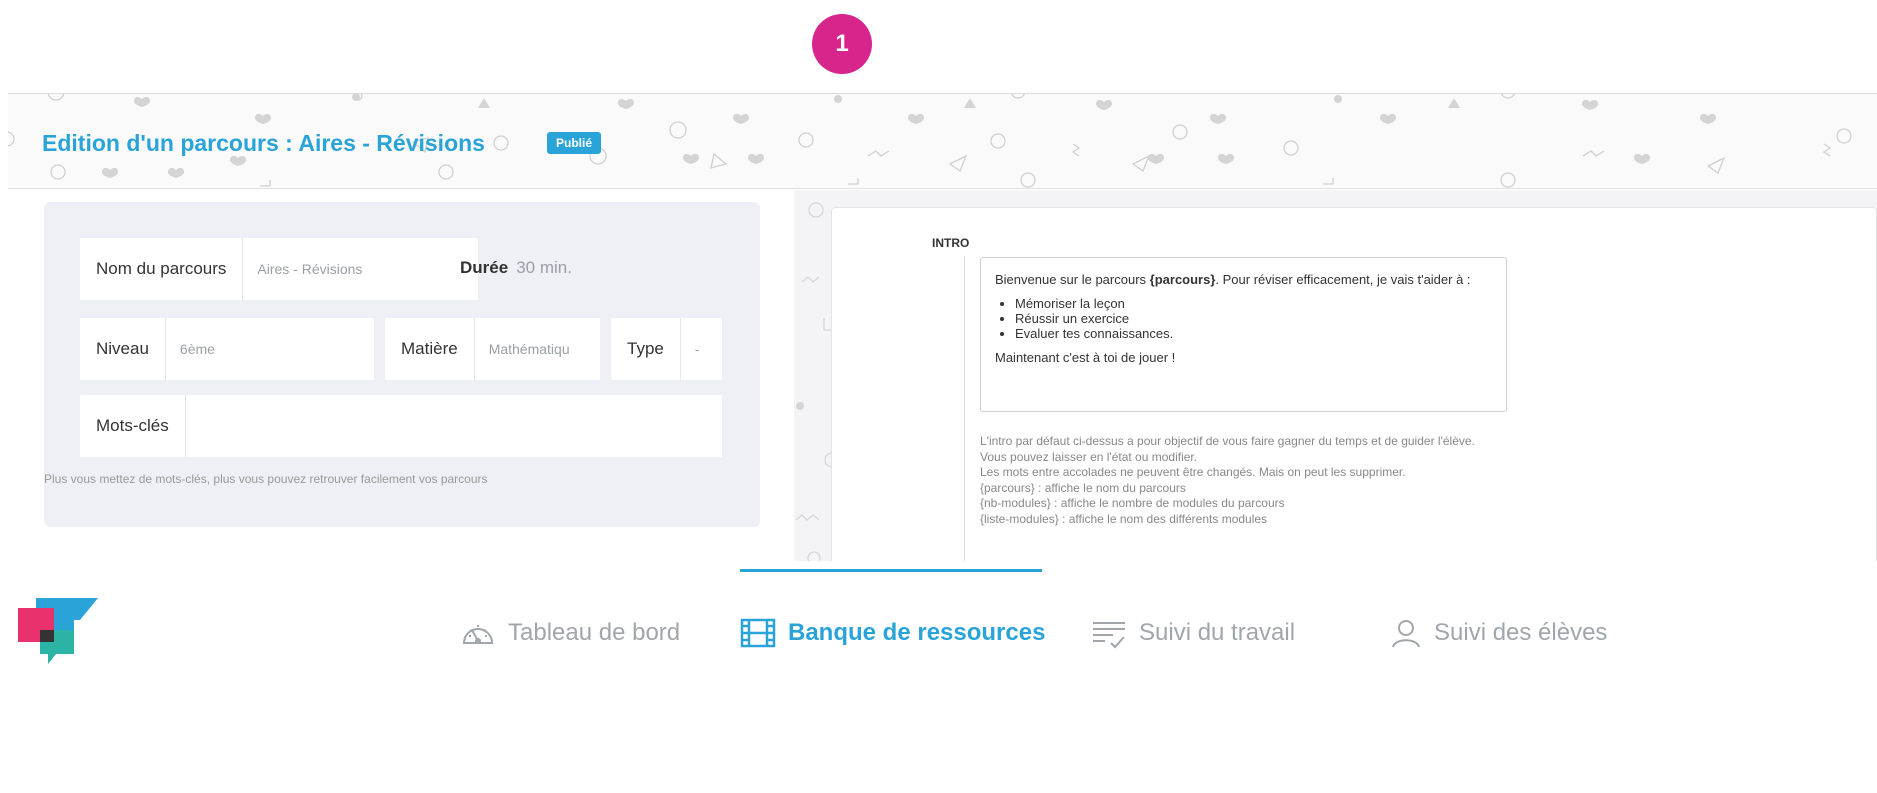  Describe the element at coordinates (309, 269) in the screenshot. I see `course-name-input: Aires - Révisions` at that location.